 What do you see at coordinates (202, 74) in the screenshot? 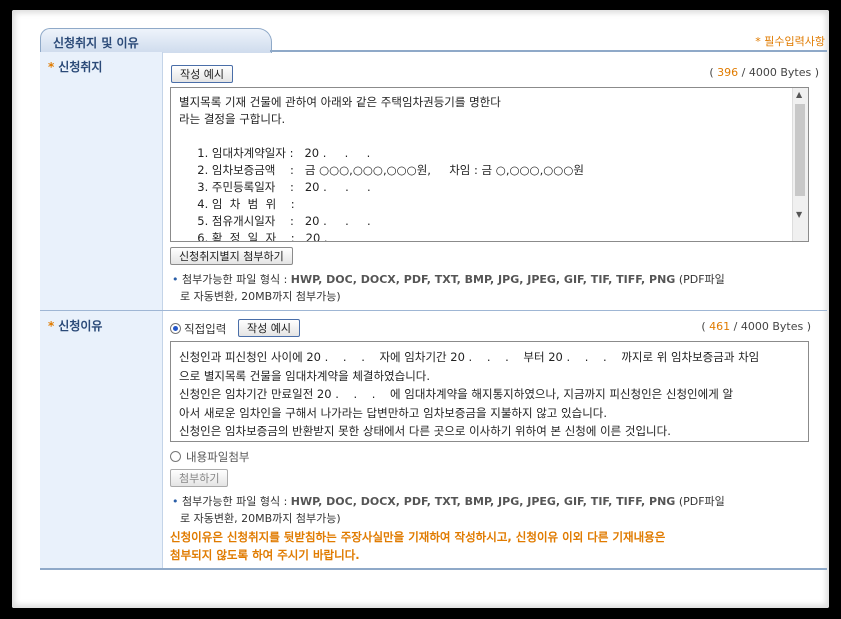
I see `purpose-example-button: 작성 예시` at bounding box center [202, 74].